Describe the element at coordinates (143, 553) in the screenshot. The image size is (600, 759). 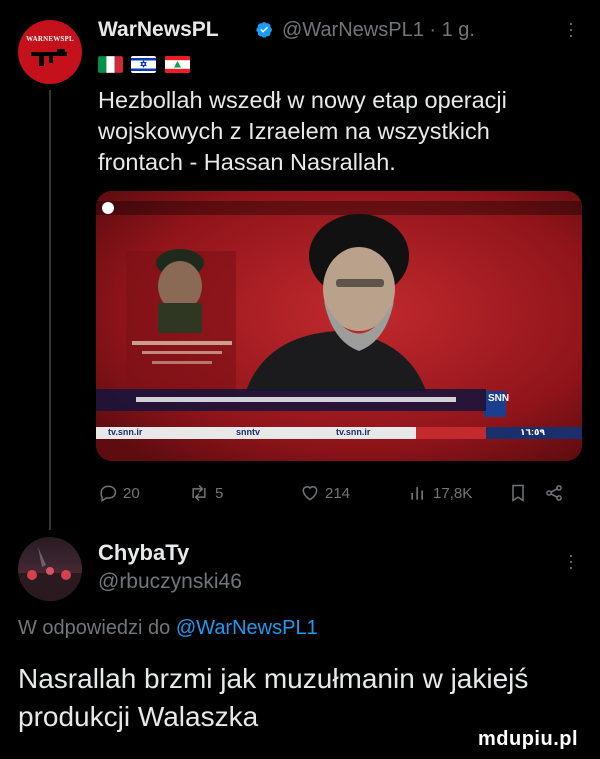
I see `reply-author-name: ChybaTy` at that location.